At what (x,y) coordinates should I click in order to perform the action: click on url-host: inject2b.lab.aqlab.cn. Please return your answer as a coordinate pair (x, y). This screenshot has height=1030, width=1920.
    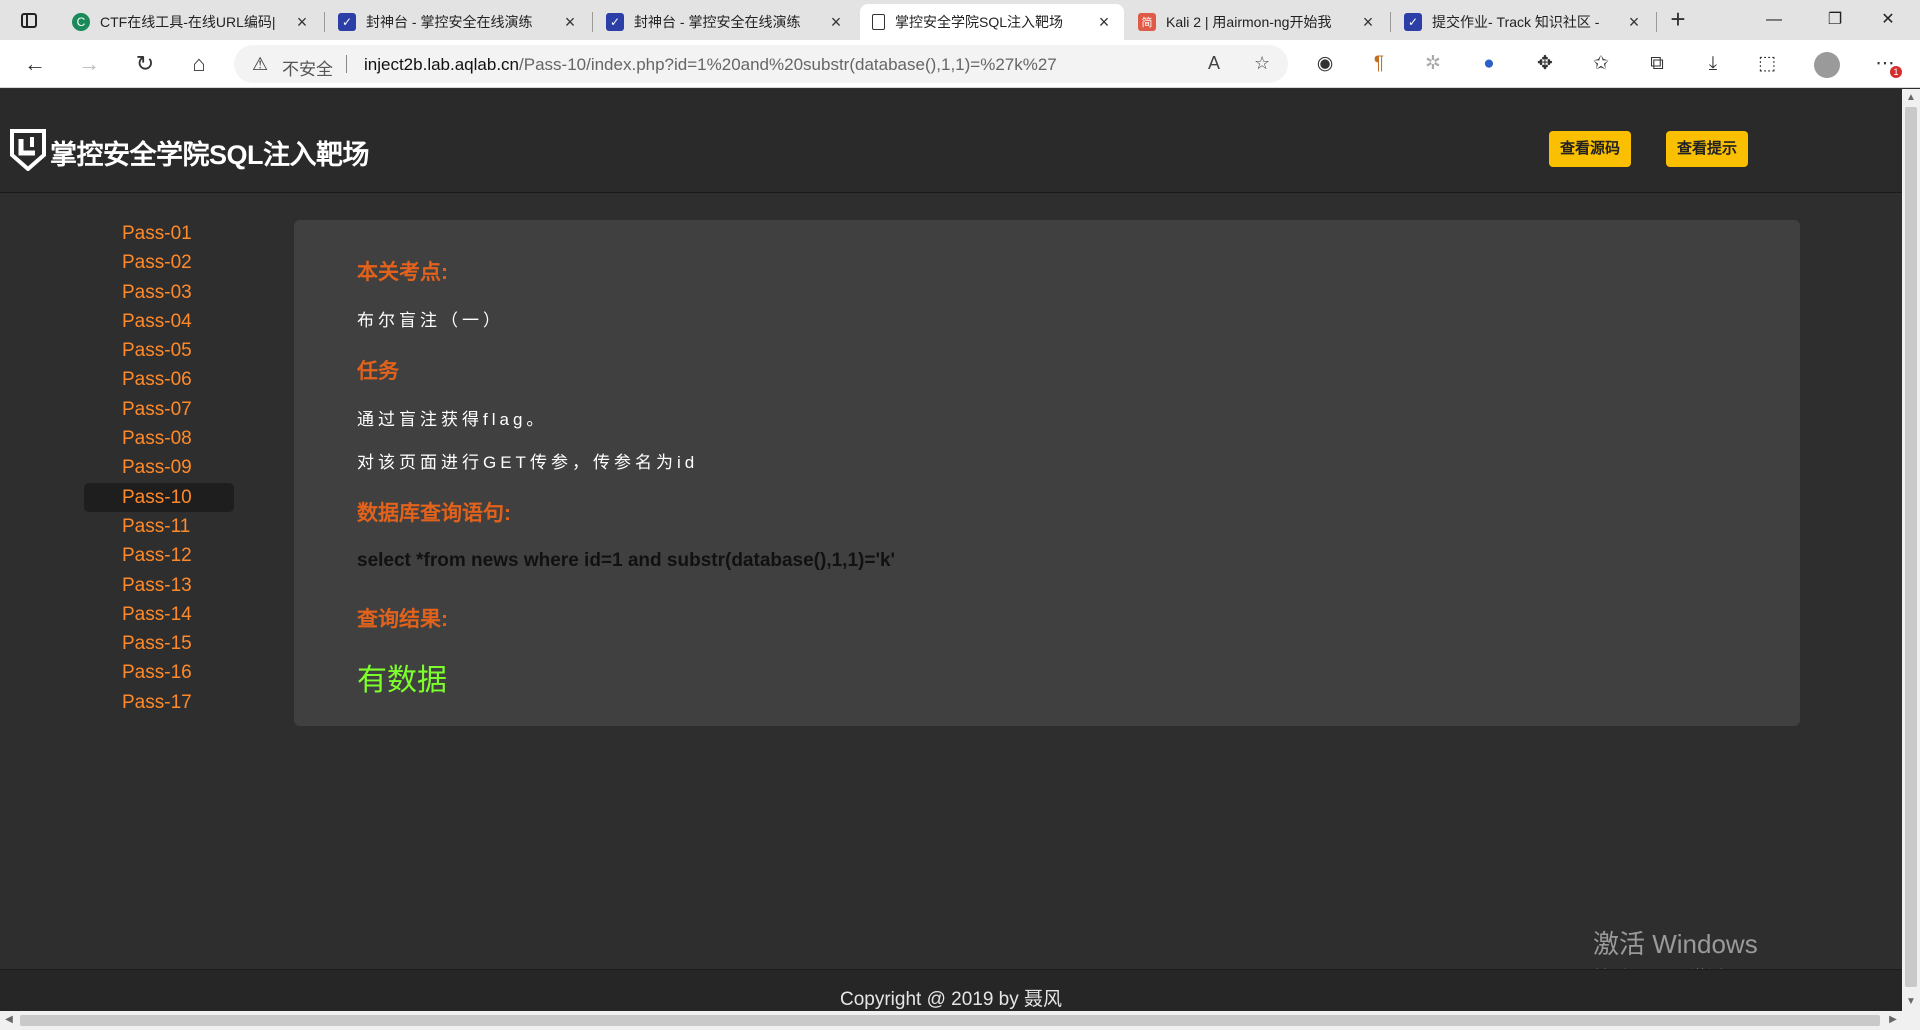
    Looking at the image, I should click on (442, 64).